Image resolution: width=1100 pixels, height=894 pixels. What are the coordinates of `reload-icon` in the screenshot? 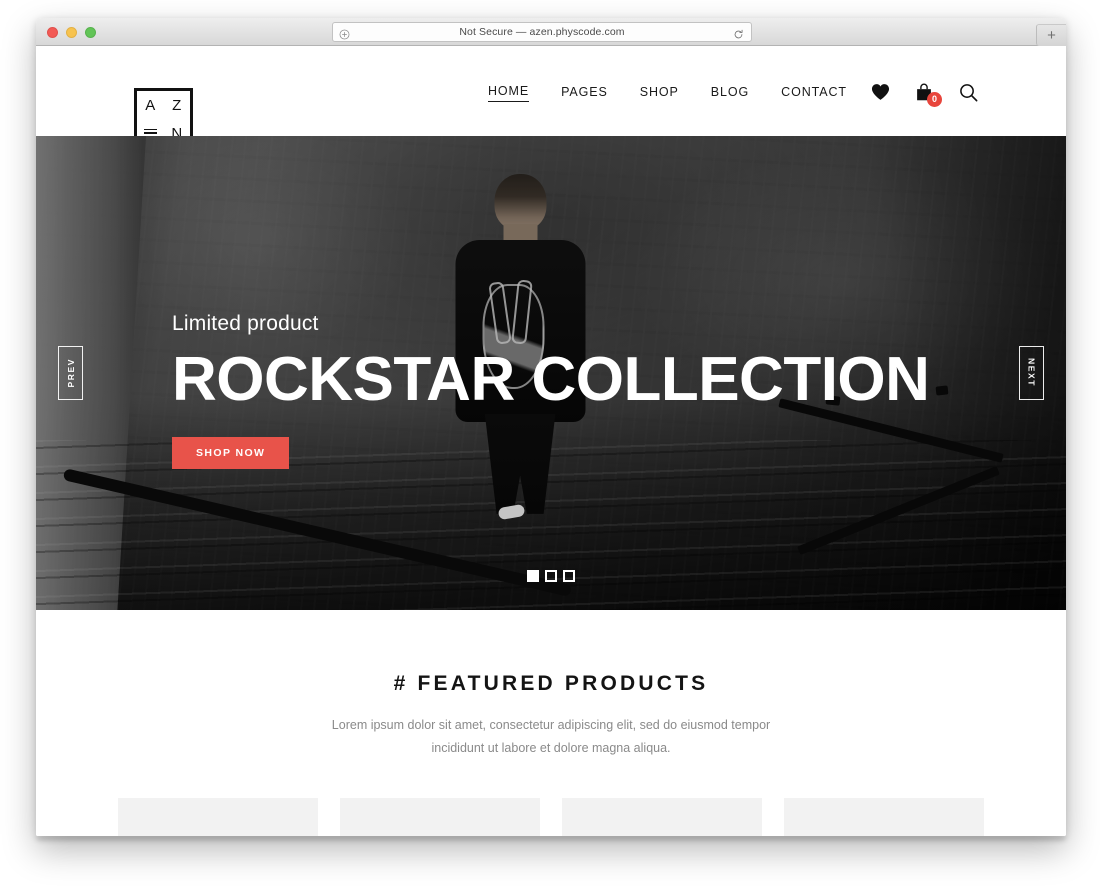 It's located at (738, 33).